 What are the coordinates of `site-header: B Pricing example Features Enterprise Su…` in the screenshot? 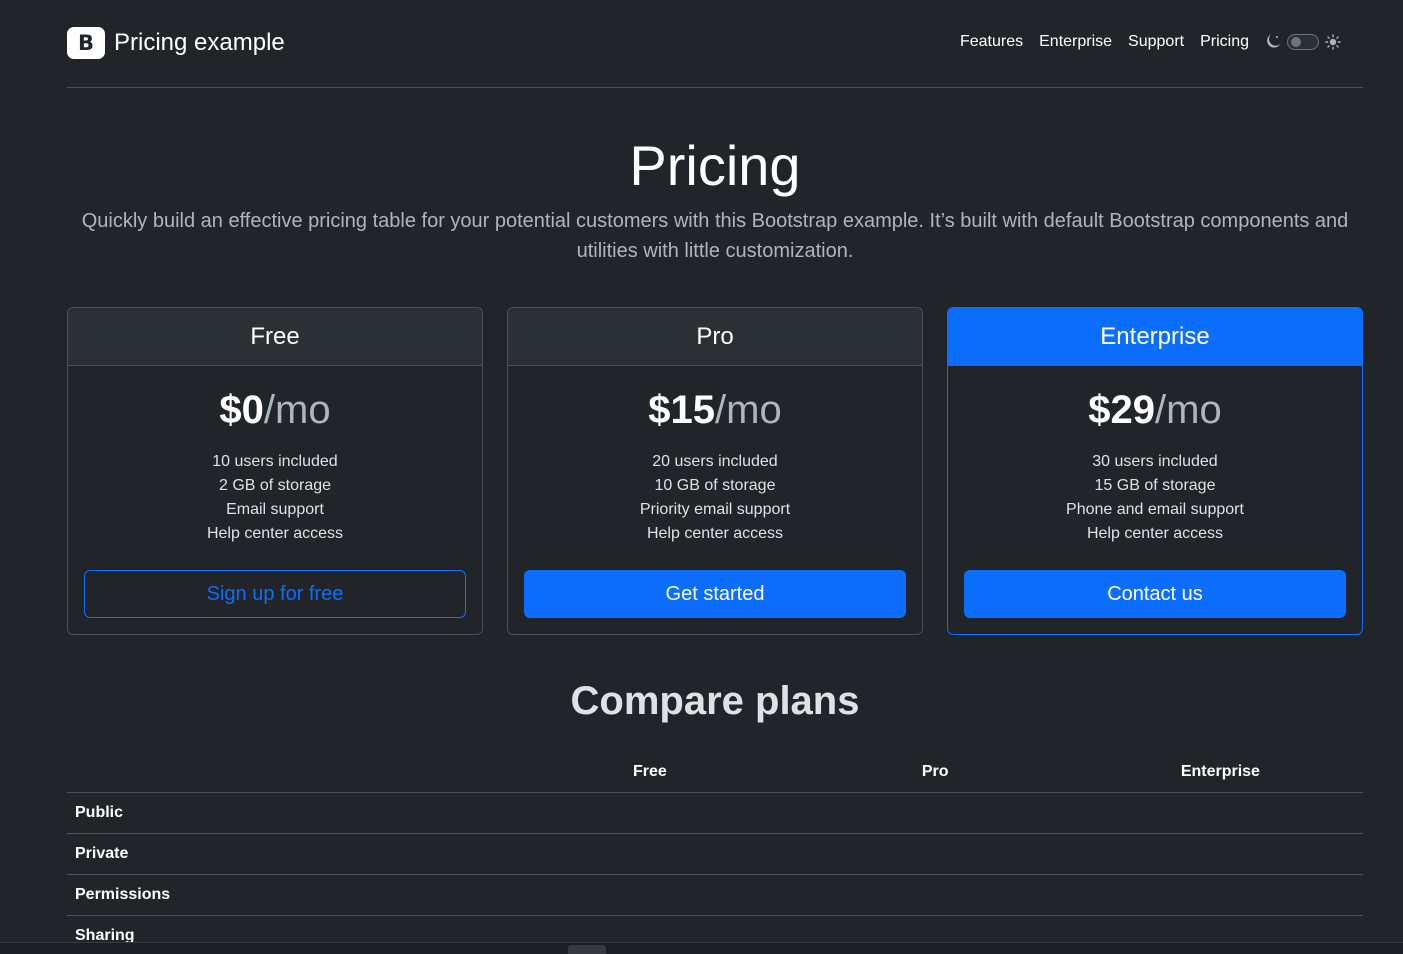 It's located at (715, 44).